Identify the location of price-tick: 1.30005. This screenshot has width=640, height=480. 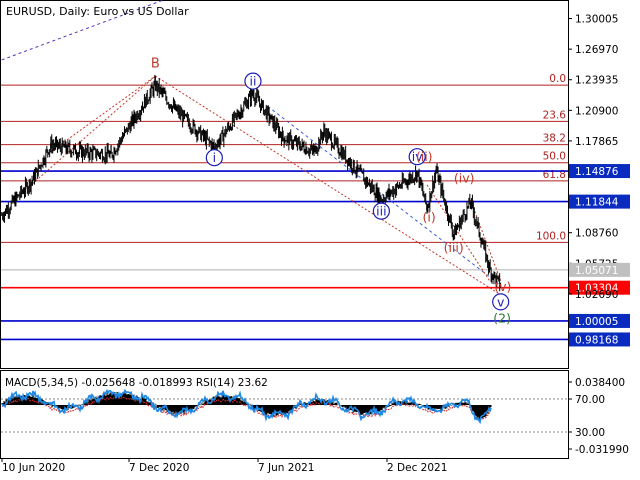
(593, 20).